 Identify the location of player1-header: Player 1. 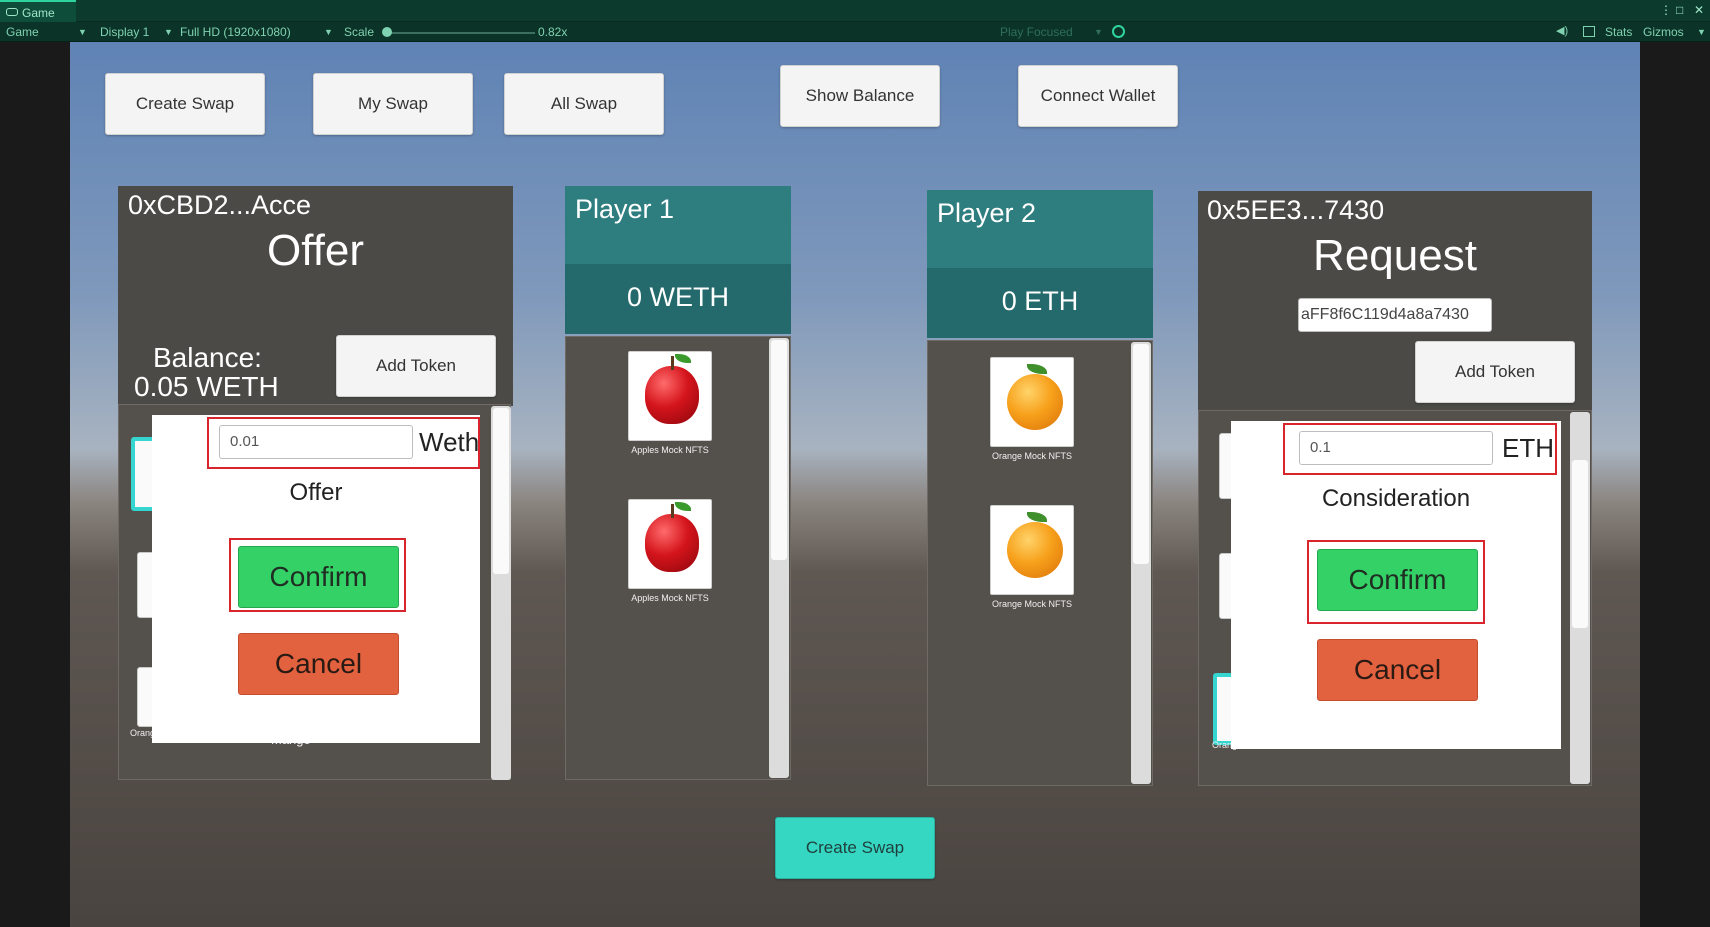
(678, 226).